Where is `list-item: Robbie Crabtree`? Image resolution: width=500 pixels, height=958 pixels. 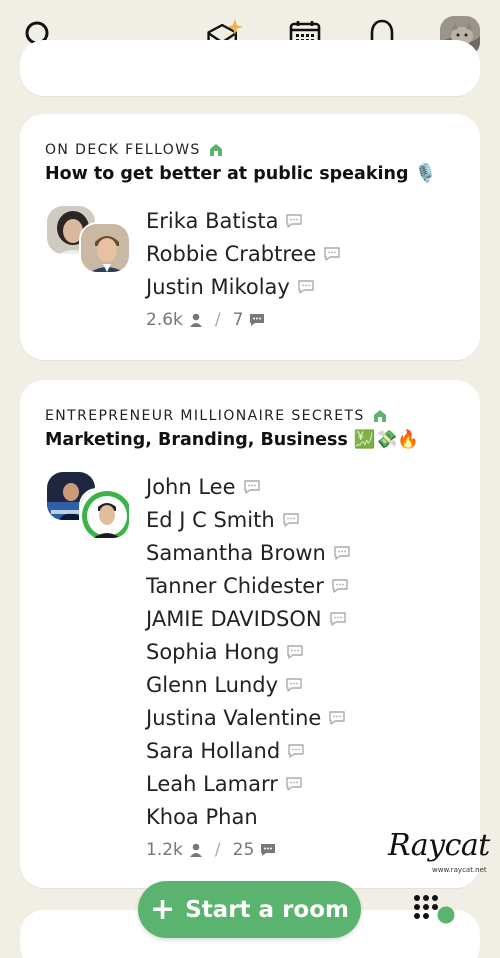 list-item: Robbie Crabtree is located at coordinates (243, 253).